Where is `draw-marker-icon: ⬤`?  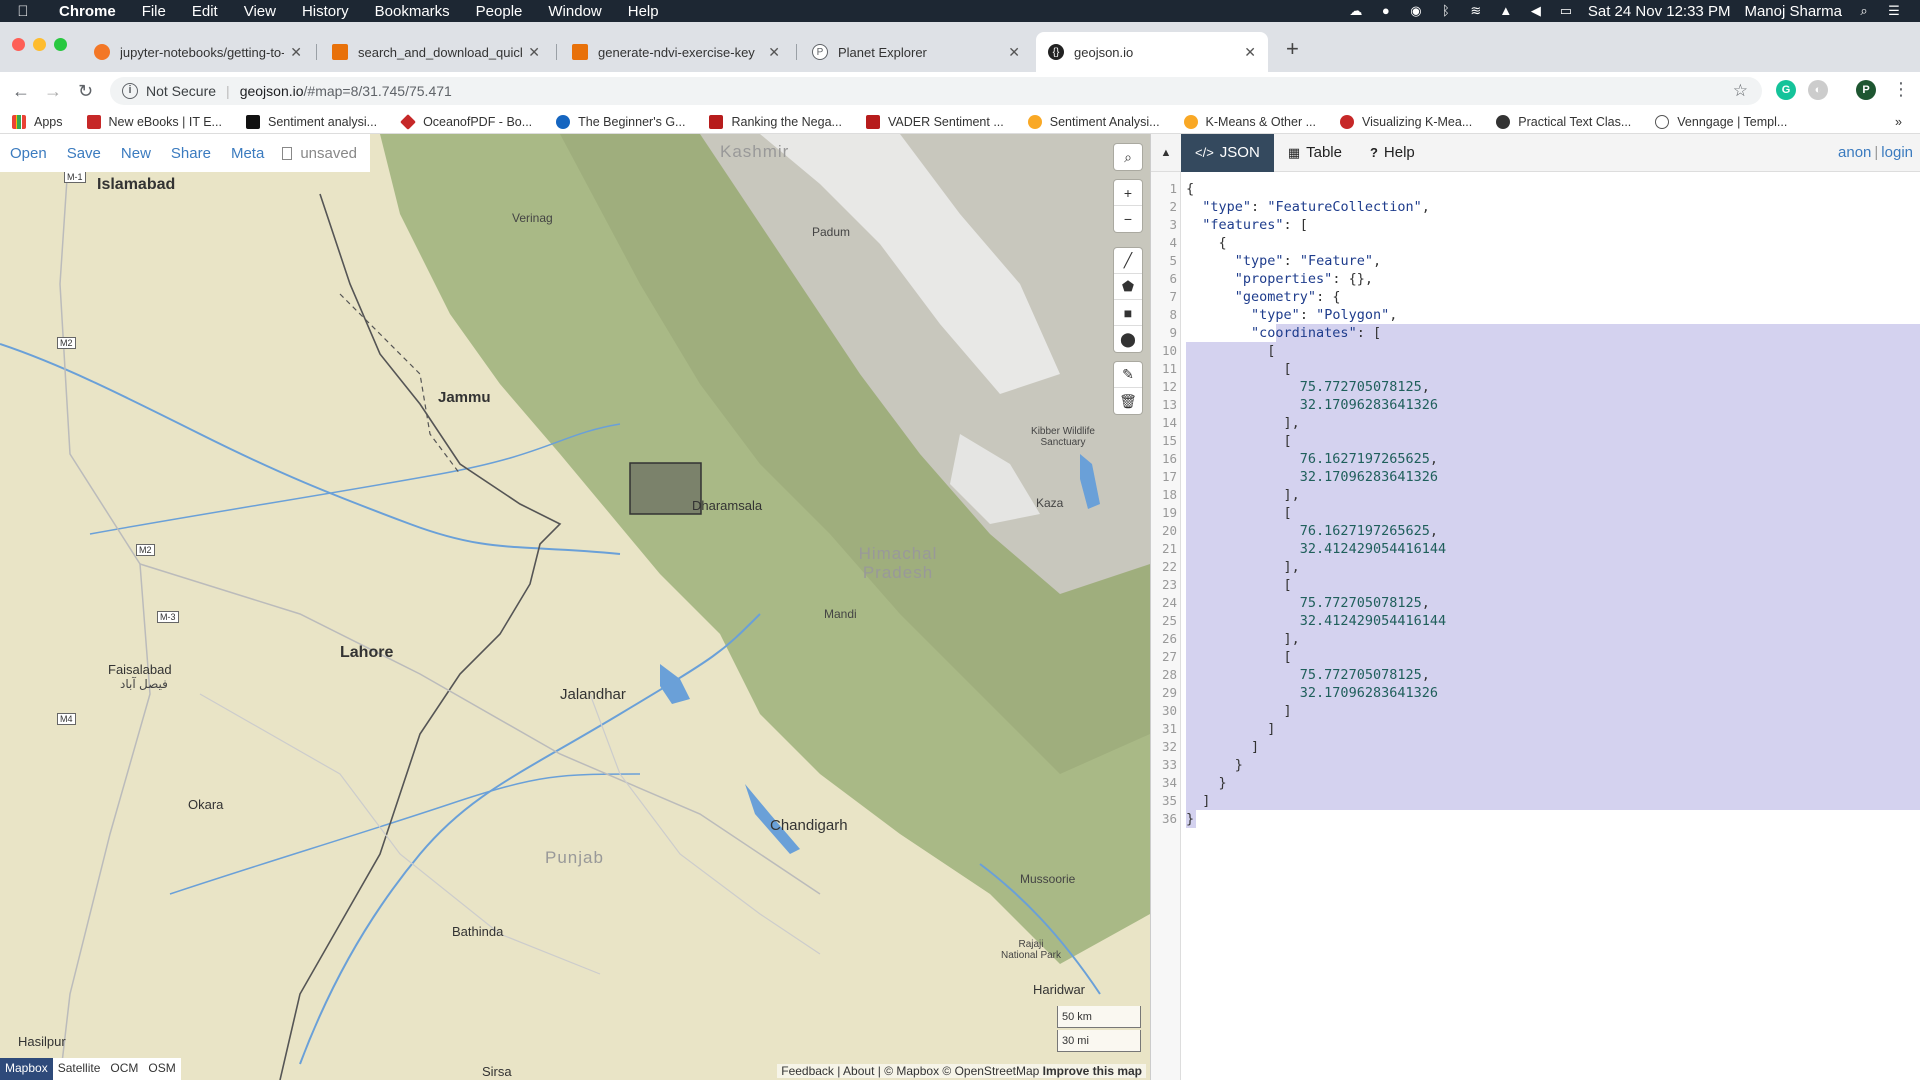
draw-marker-icon: ⬤ is located at coordinates (1128, 339).